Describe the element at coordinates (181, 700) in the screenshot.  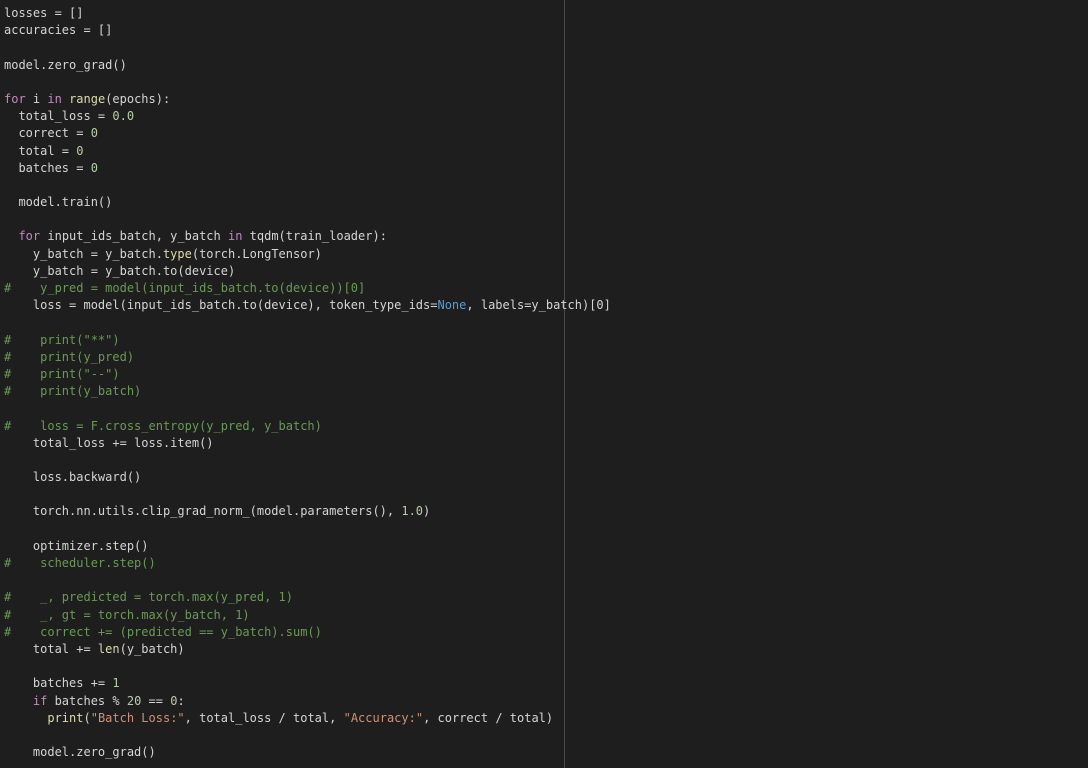
I see `code-token: :` at that location.